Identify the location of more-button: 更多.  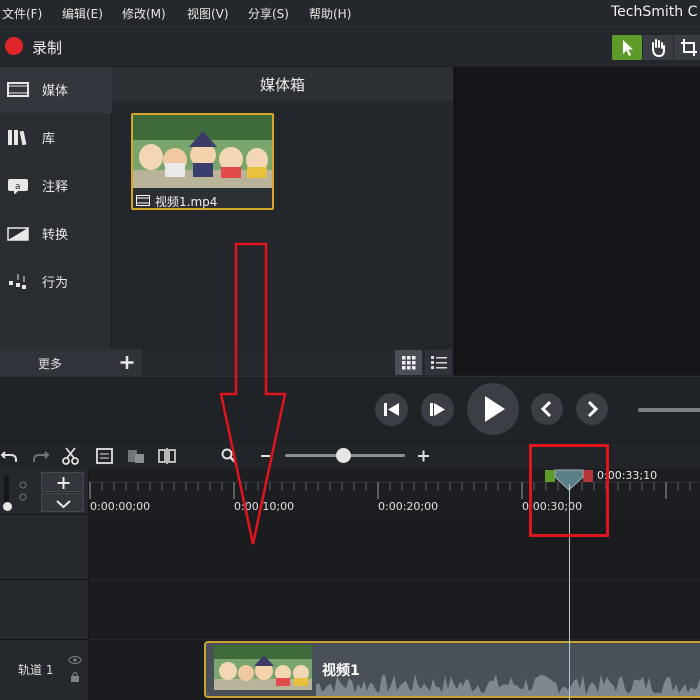
(56, 362).